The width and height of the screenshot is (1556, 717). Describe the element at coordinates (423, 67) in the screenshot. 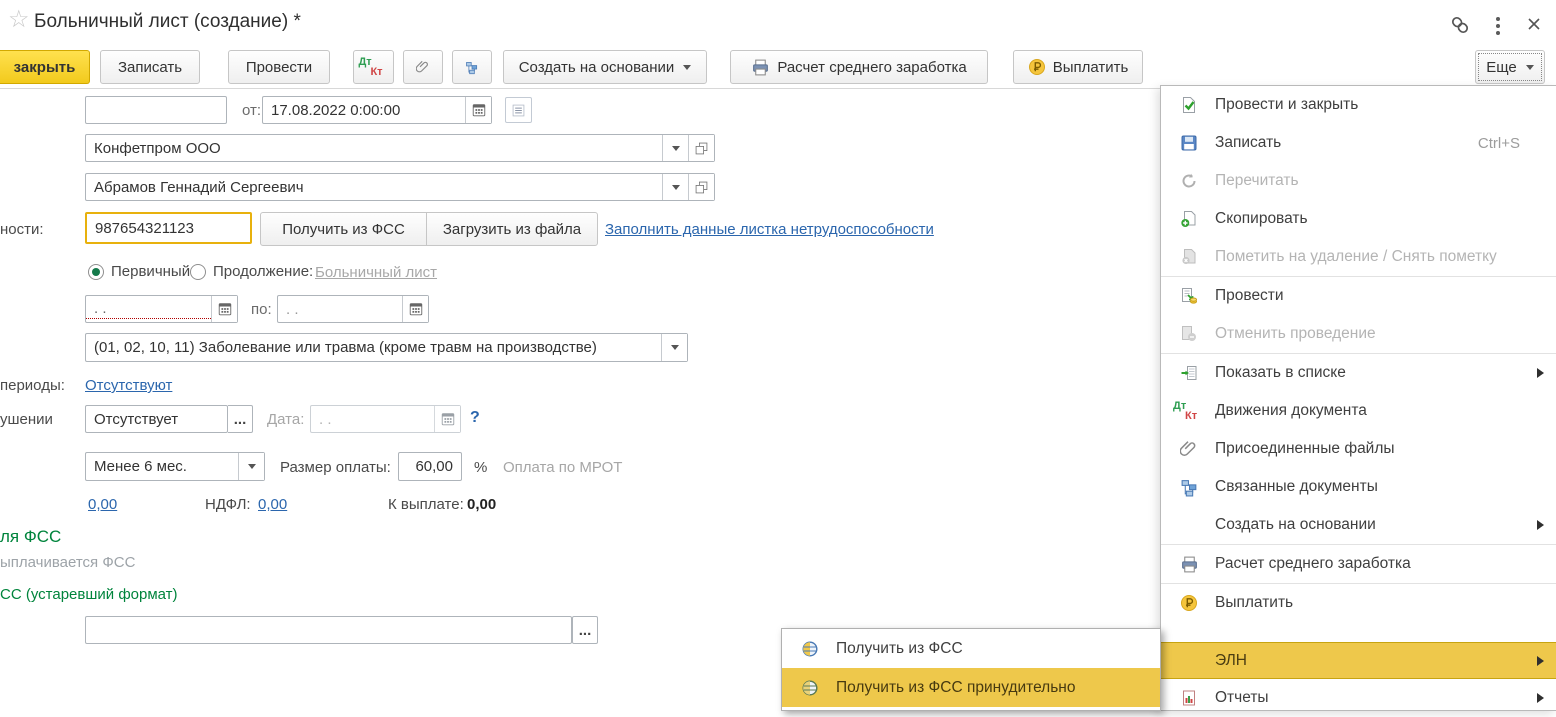

I see `attached-files-button` at that location.